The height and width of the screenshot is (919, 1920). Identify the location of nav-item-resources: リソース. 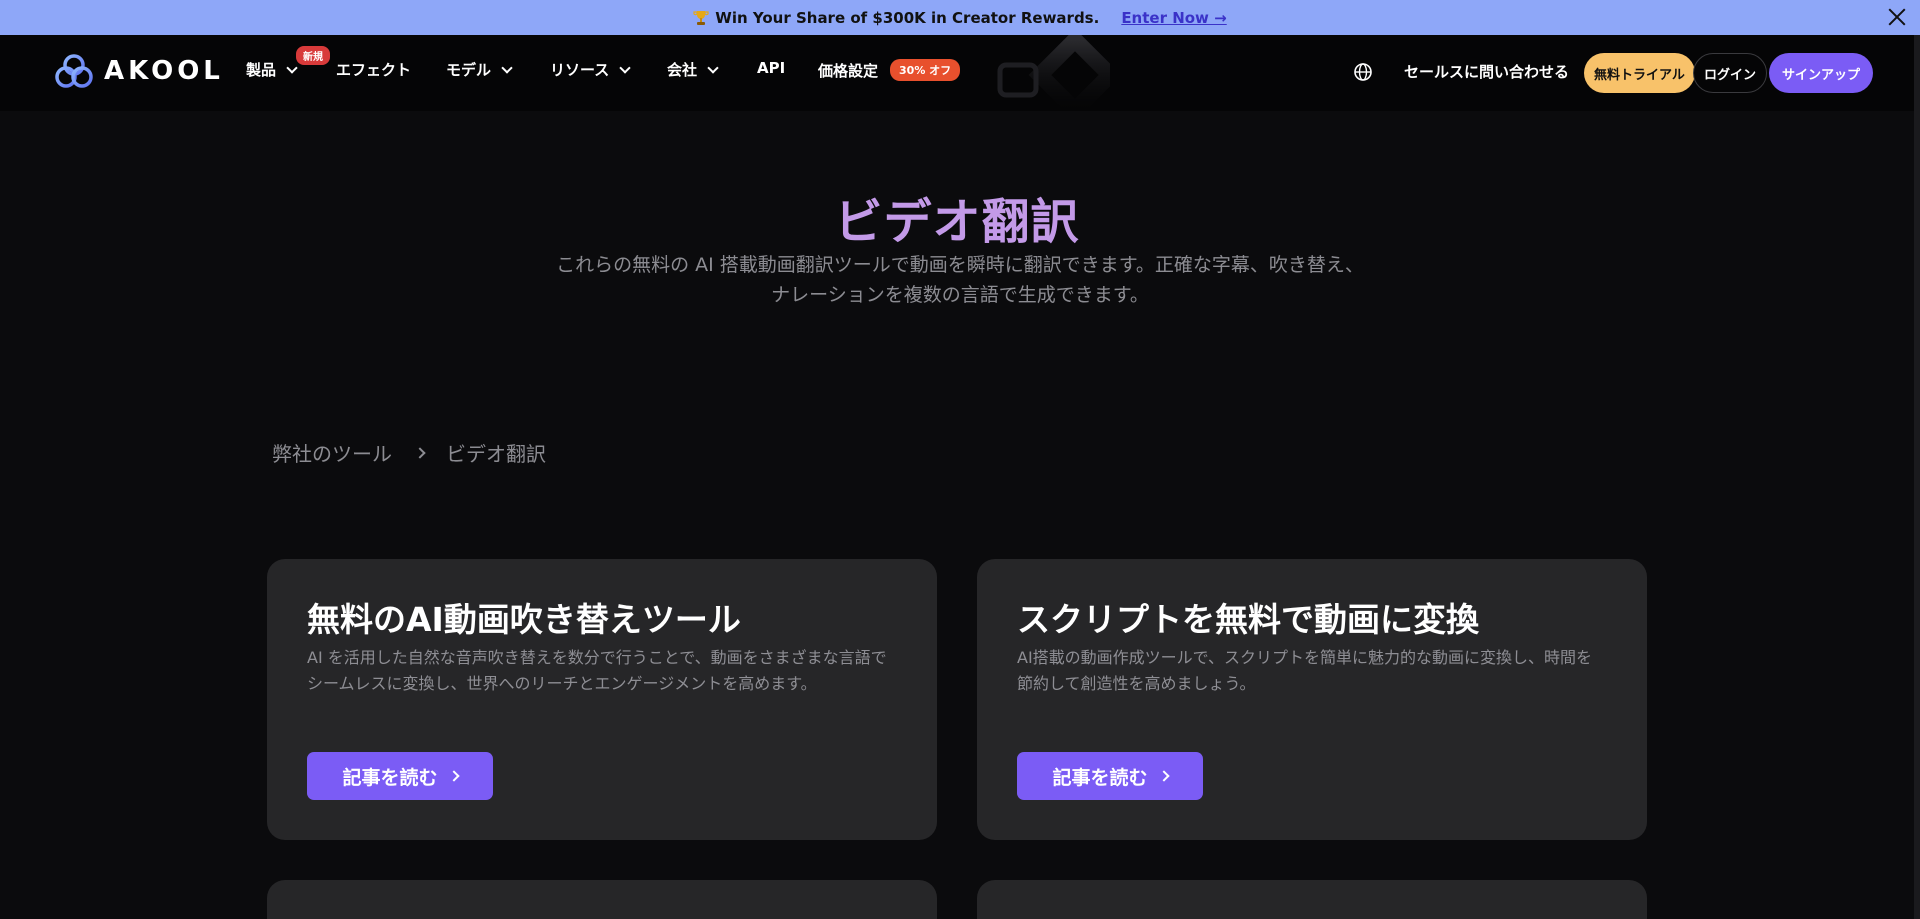
(590, 69).